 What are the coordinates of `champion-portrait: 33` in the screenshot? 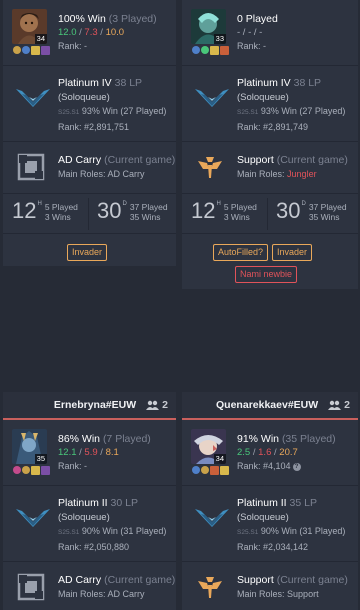 It's located at (208, 26).